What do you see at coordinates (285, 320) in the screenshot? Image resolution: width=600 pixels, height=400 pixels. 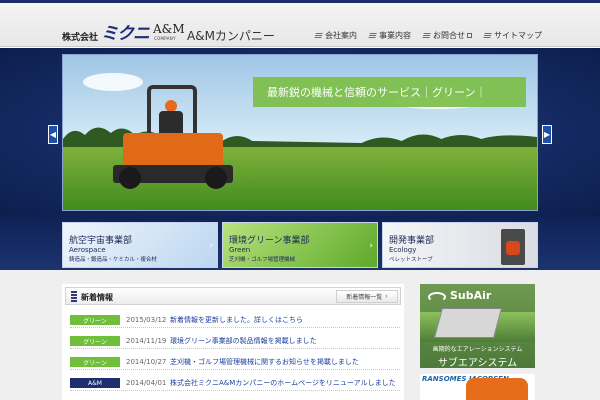 I see `news-link: 新着情報を更新しました。詳しくはこちら` at bounding box center [285, 320].